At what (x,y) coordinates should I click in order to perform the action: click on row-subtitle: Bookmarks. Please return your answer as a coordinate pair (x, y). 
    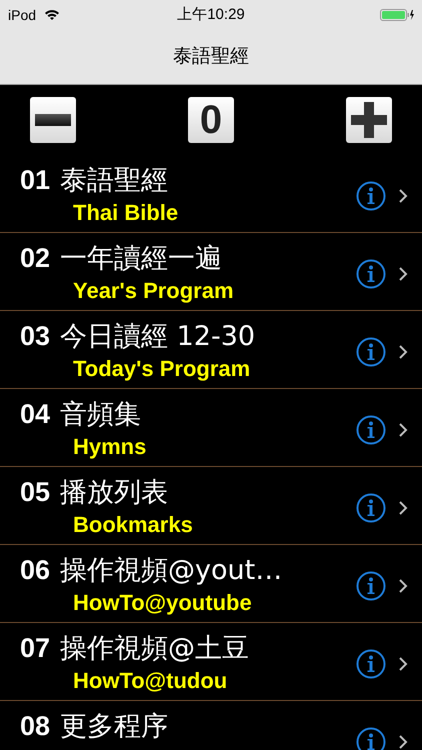
    Looking at the image, I should click on (133, 525).